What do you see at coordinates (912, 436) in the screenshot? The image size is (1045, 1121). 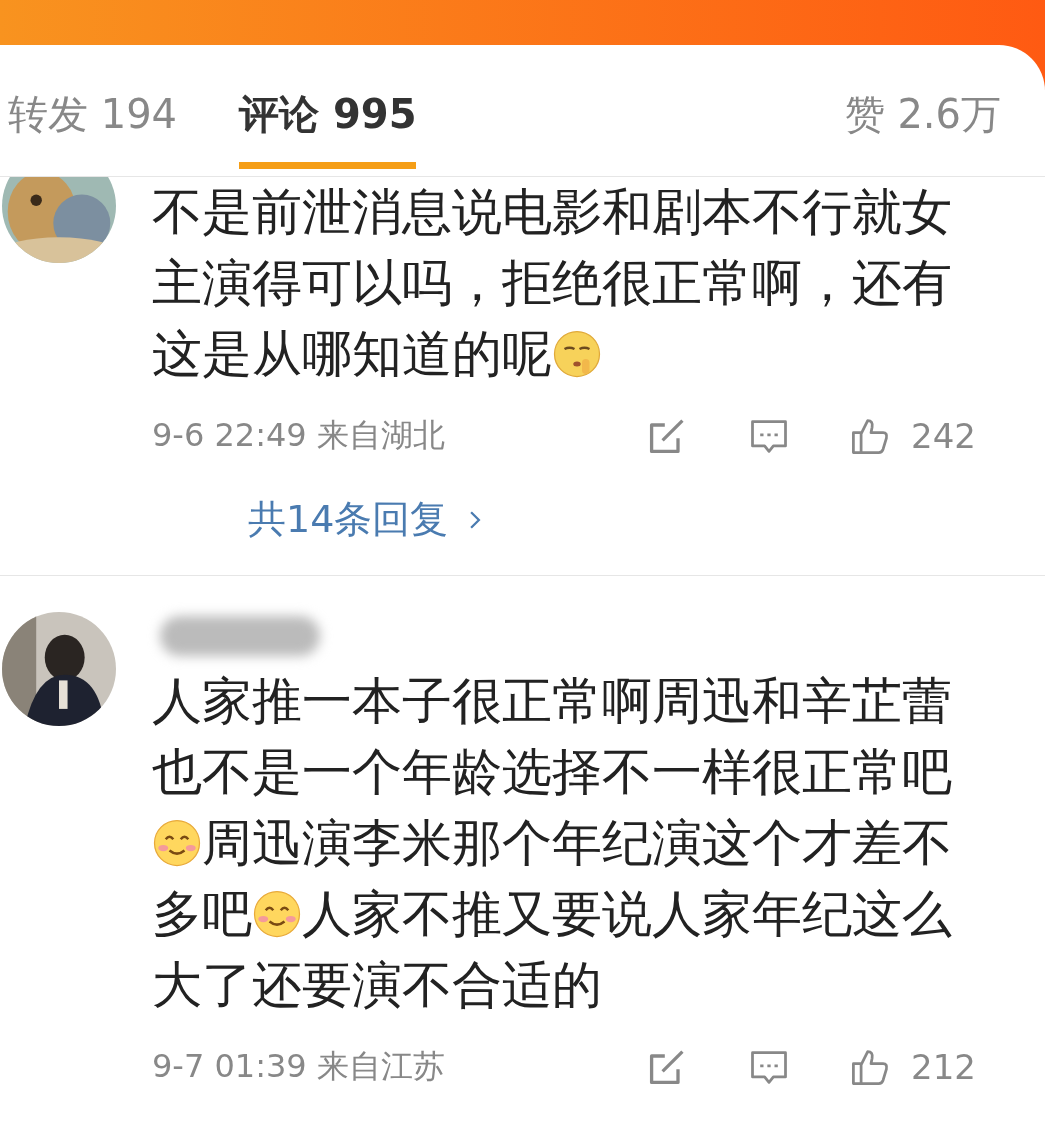 I see `like-button: 242` at bounding box center [912, 436].